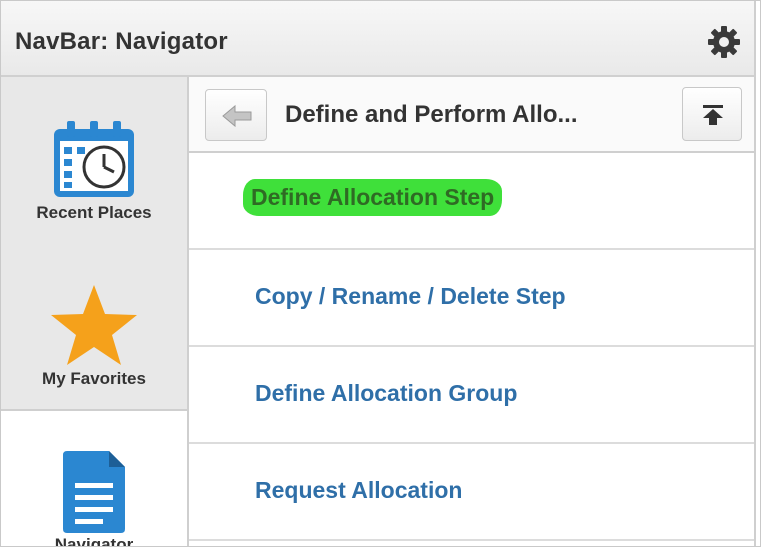 The height and width of the screenshot is (547, 761). I want to click on navbar-header: NavBar: Navigator, so click(380, 39).